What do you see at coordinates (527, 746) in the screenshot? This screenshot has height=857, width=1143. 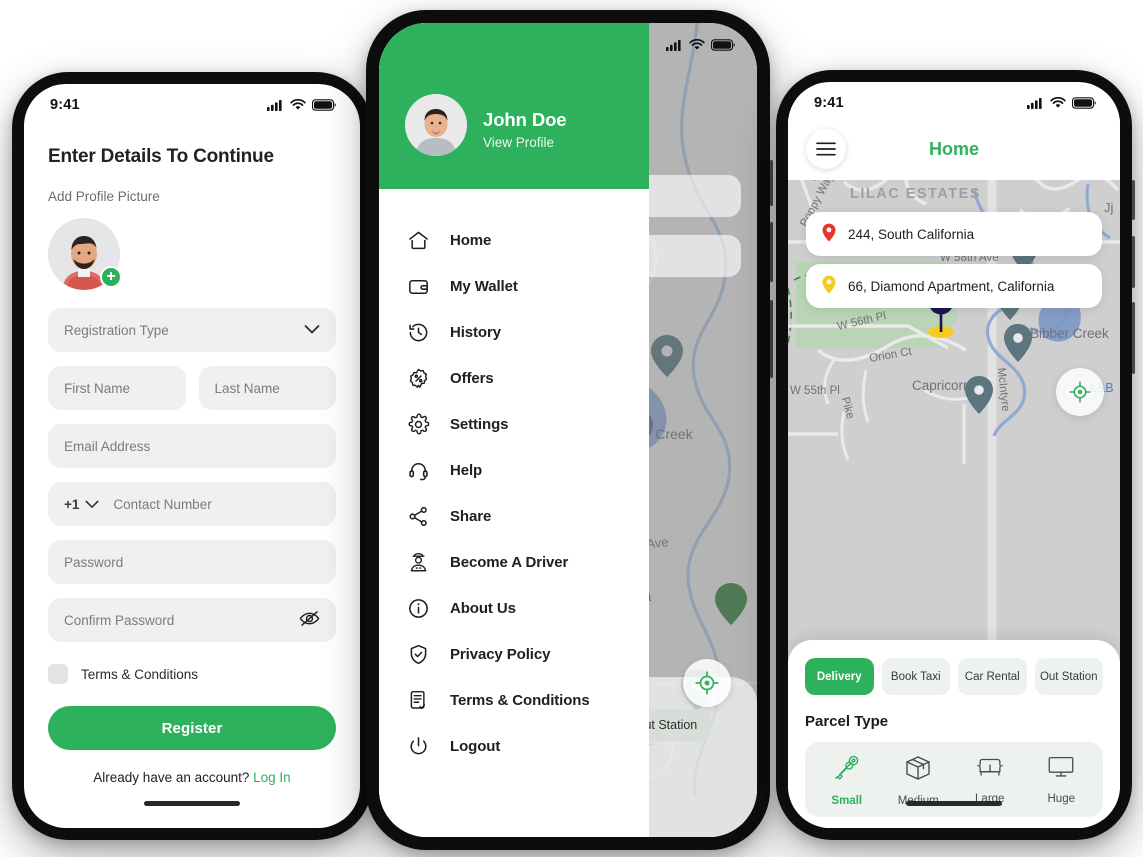 I see `menu-item-logout: Logout` at bounding box center [527, 746].